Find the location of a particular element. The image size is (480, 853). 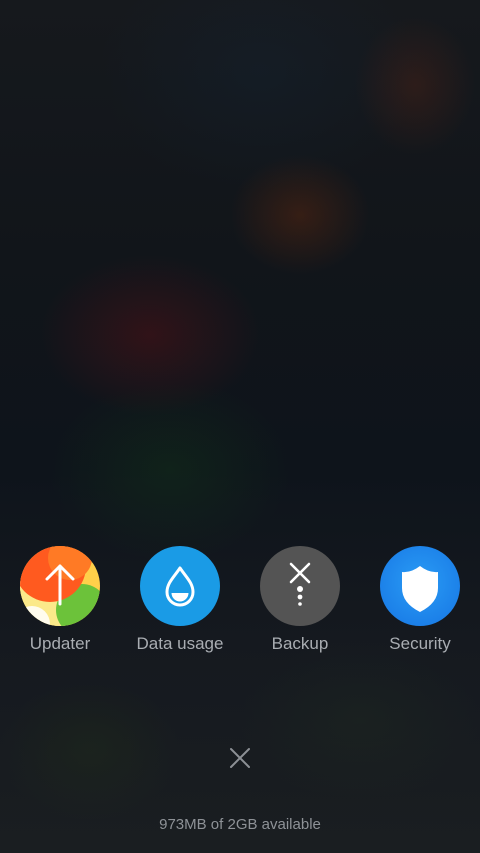

app-data-usage: Data usage is located at coordinates (180, 600).